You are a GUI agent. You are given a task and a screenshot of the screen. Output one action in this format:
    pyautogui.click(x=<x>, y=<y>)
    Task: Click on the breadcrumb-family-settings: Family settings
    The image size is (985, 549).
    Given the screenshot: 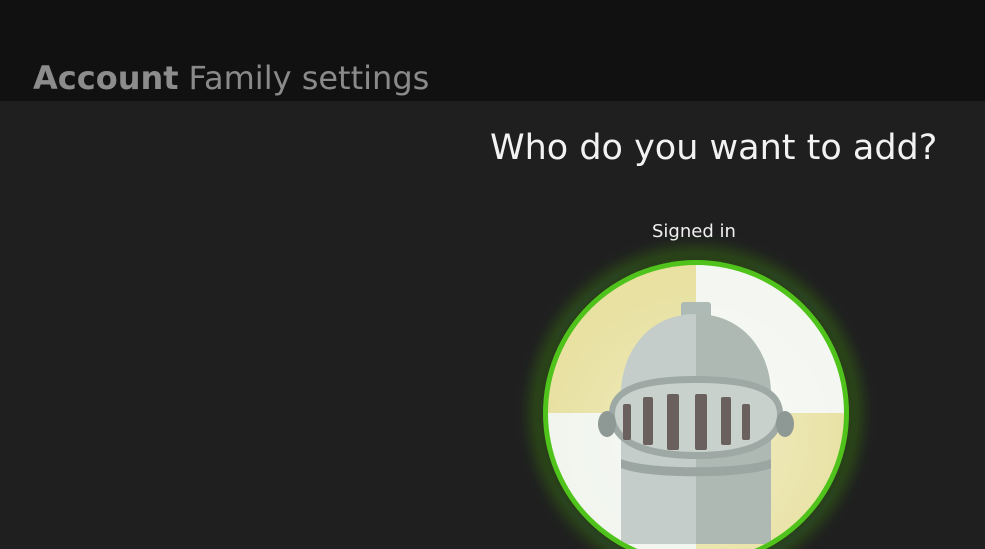 What is the action you would take?
    pyautogui.click(x=309, y=78)
    